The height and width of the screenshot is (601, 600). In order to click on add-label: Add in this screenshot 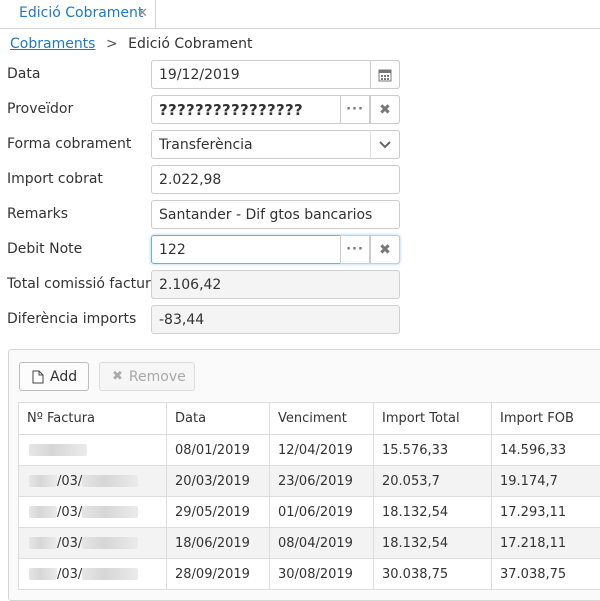, I will do `click(64, 376)`.